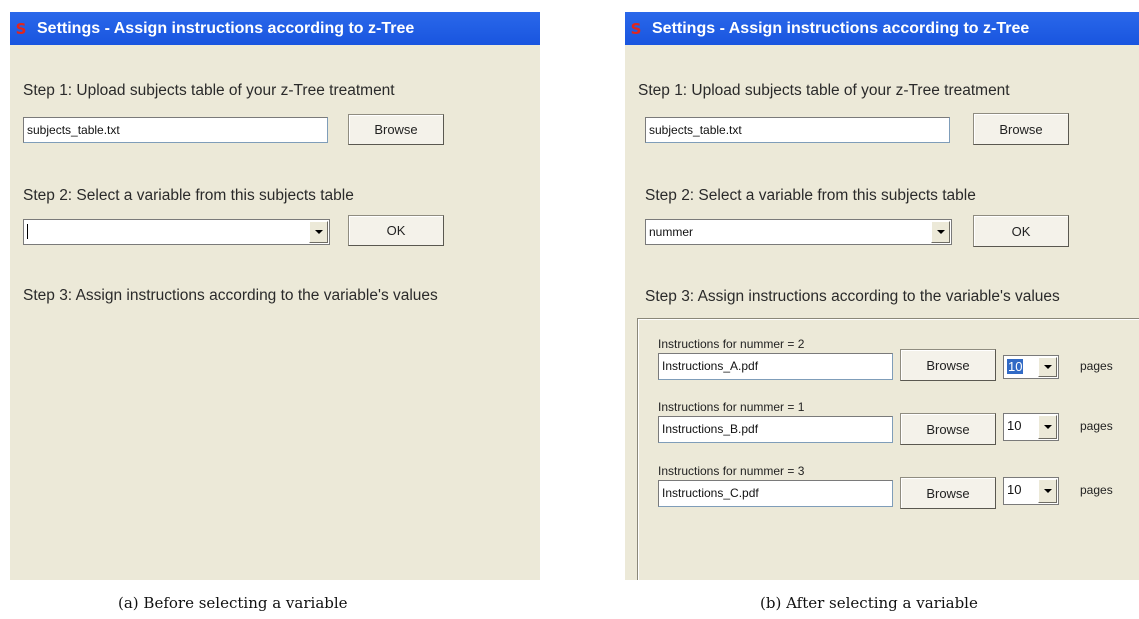  What do you see at coordinates (775, 429) in the screenshot?
I see `instruction-file-field: Instructions_B.pdf` at bounding box center [775, 429].